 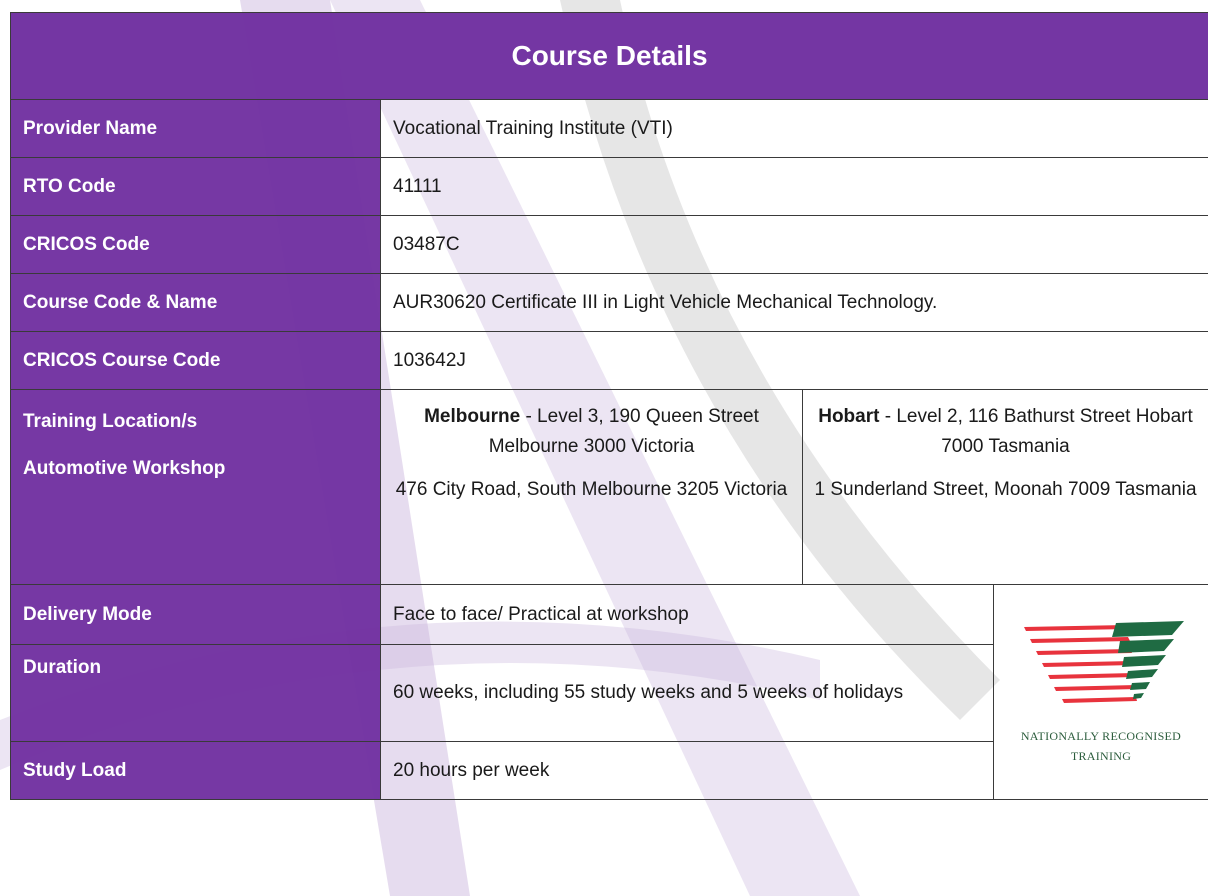 I want to click on provider-name-label: Provider Name, so click(x=195, y=128).